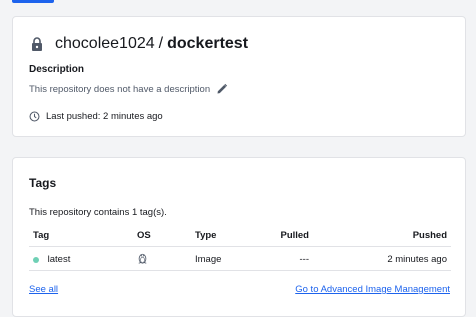 The image size is (476, 317). Describe the element at coordinates (294, 235) in the screenshot. I see `column-header-pulled: Pulled` at that location.